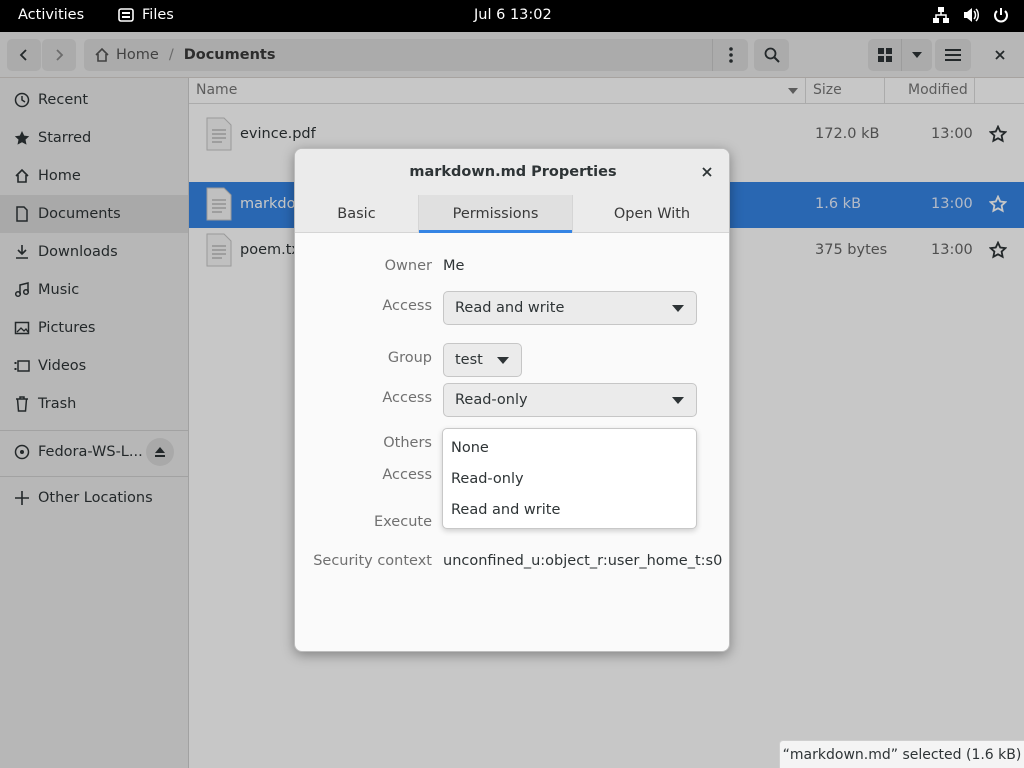 The width and height of the screenshot is (1024, 768). Describe the element at coordinates (408, 266) in the screenshot. I see `owner-label: Owner` at that location.